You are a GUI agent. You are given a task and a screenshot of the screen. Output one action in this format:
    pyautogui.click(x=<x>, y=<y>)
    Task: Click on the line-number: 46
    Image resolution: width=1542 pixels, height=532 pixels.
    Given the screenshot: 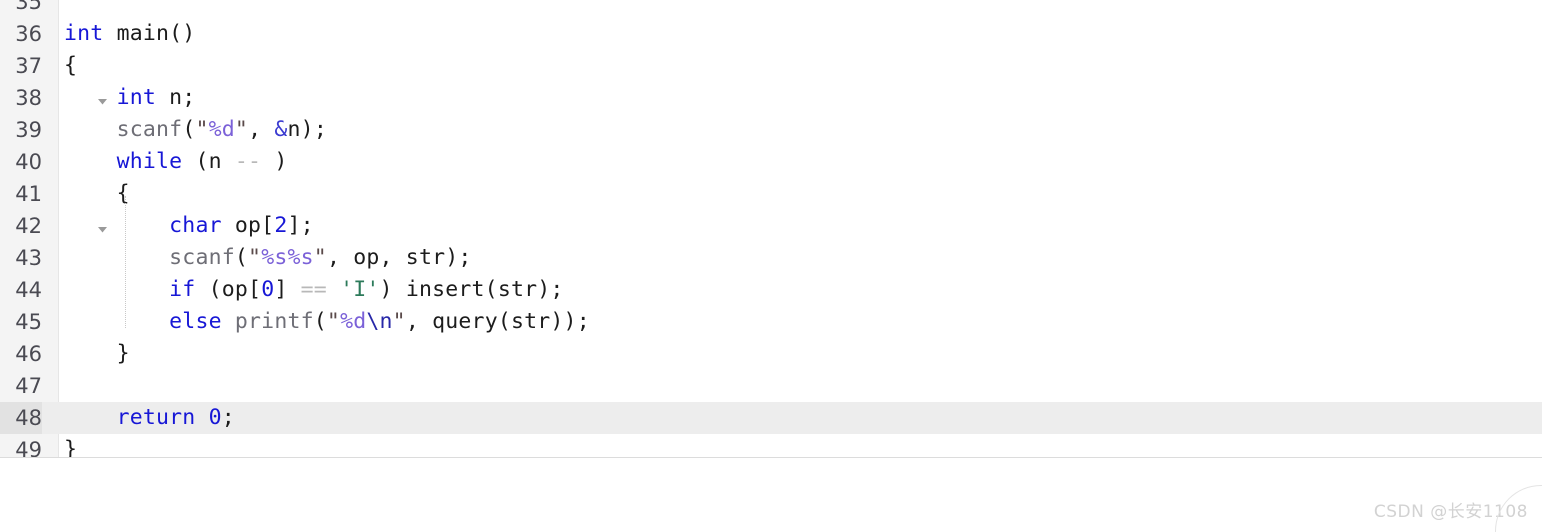 What is the action you would take?
    pyautogui.click(x=28, y=354)
    